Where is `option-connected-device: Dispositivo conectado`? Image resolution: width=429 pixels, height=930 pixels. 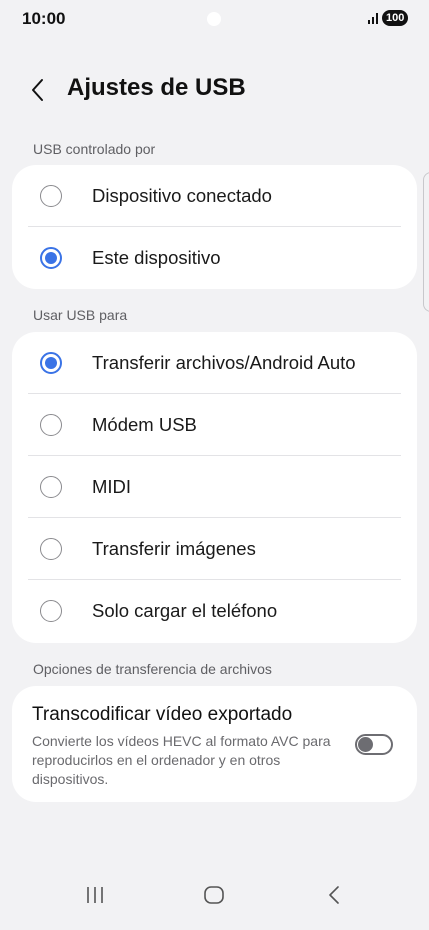 option-connected-device: Dispositivo conectado is located at coordinates (214, 196).